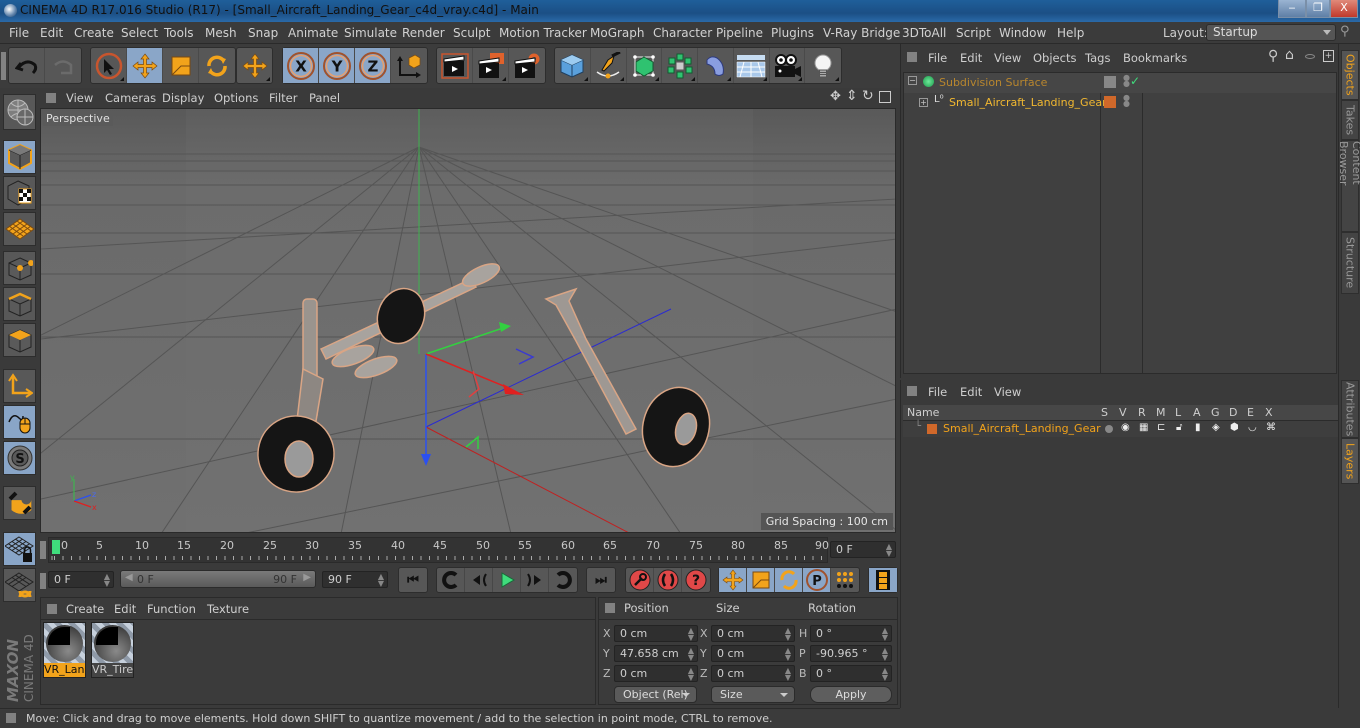  Describe the element at coordinates (868, 96) in the screenshot. I see `orbit-icon: ↻` at that location.